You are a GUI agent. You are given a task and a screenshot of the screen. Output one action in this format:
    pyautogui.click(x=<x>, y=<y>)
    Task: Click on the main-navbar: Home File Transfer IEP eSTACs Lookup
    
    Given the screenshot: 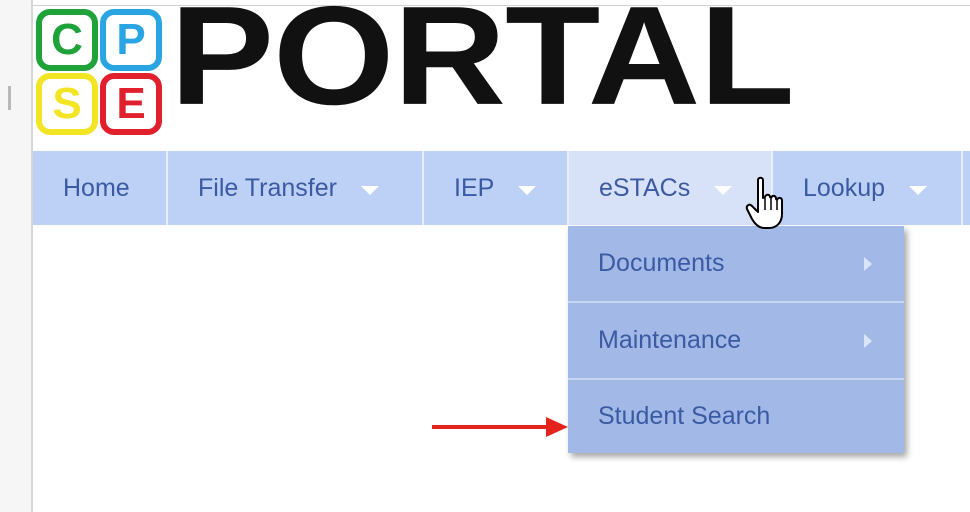 What is the action you would take?
    pyautogui.click(x=501, y=188)
    